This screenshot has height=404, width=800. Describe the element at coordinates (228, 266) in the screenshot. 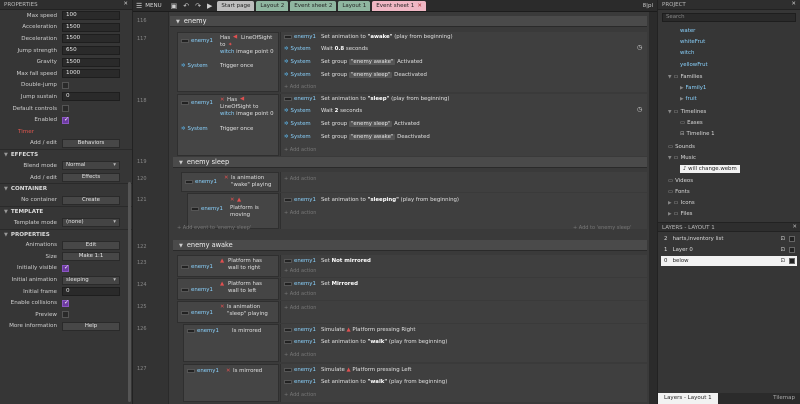

I see `event-123-conditions: enemy1 ▲ Platform has wall to right` at that location.